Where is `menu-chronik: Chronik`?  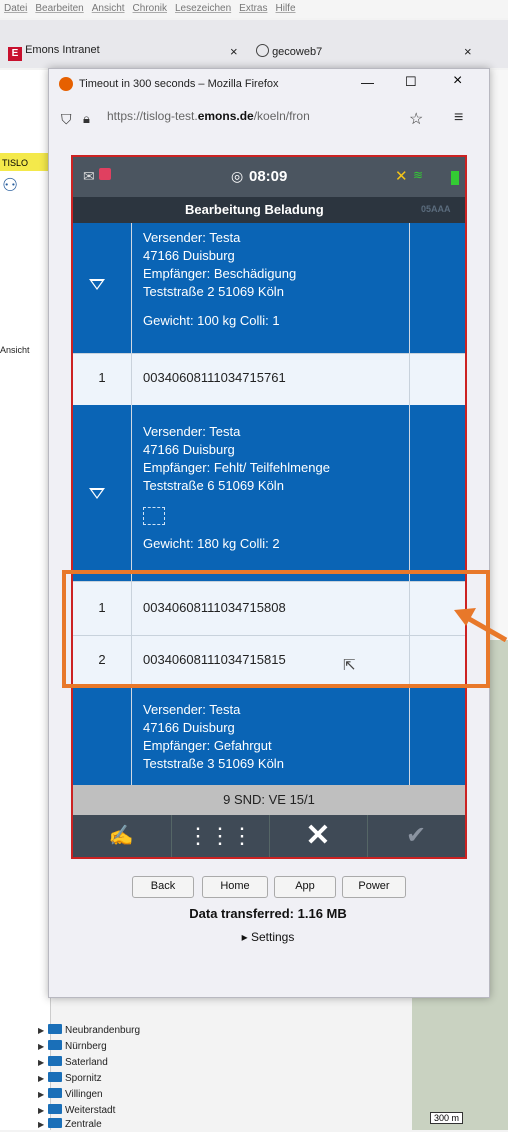
menu-chronik: Chronik is located at coordinates (150, 8).